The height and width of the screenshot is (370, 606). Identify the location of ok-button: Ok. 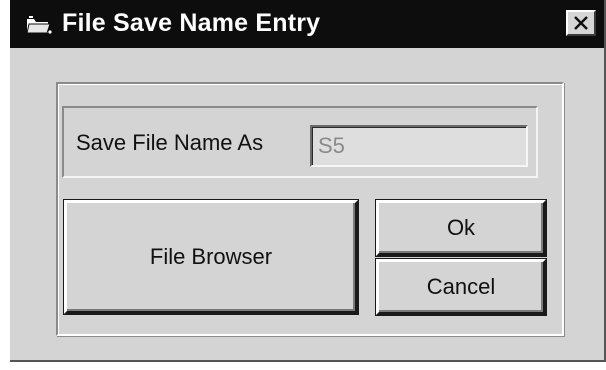
(461, 228).